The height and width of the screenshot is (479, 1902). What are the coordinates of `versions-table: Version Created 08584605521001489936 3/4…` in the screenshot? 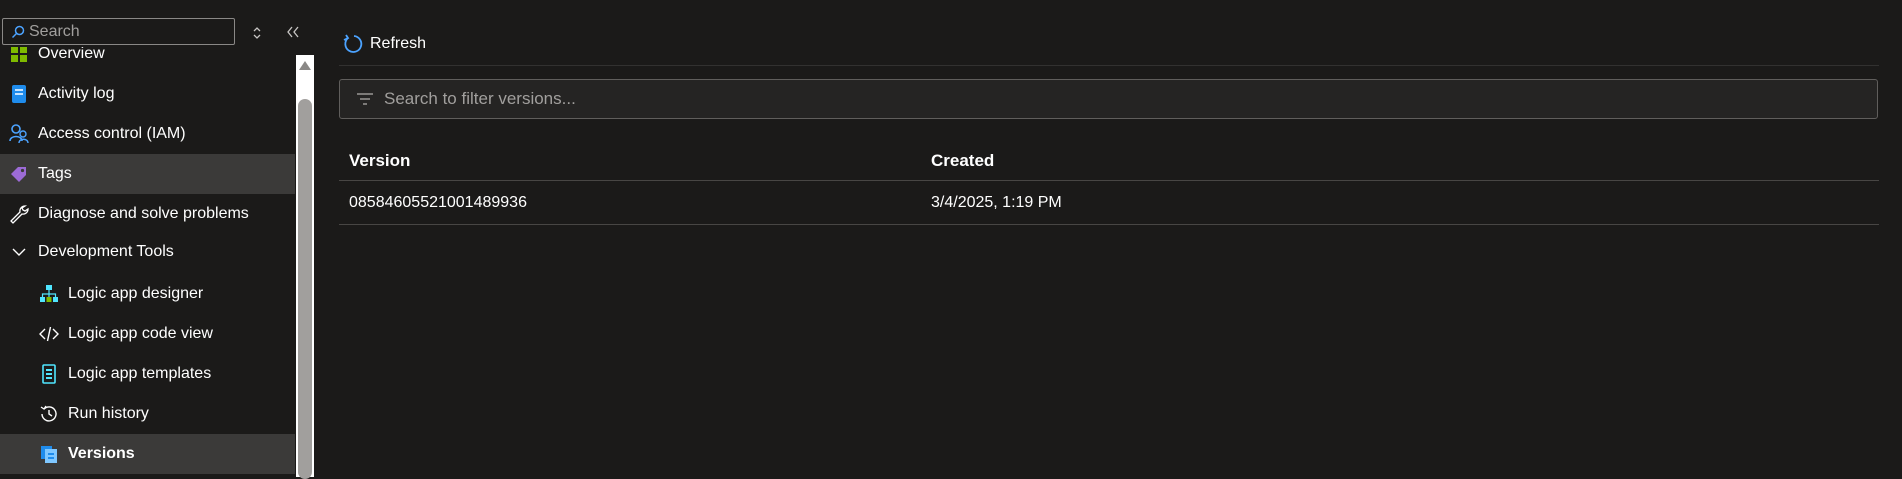 It's located at (1109, 183).